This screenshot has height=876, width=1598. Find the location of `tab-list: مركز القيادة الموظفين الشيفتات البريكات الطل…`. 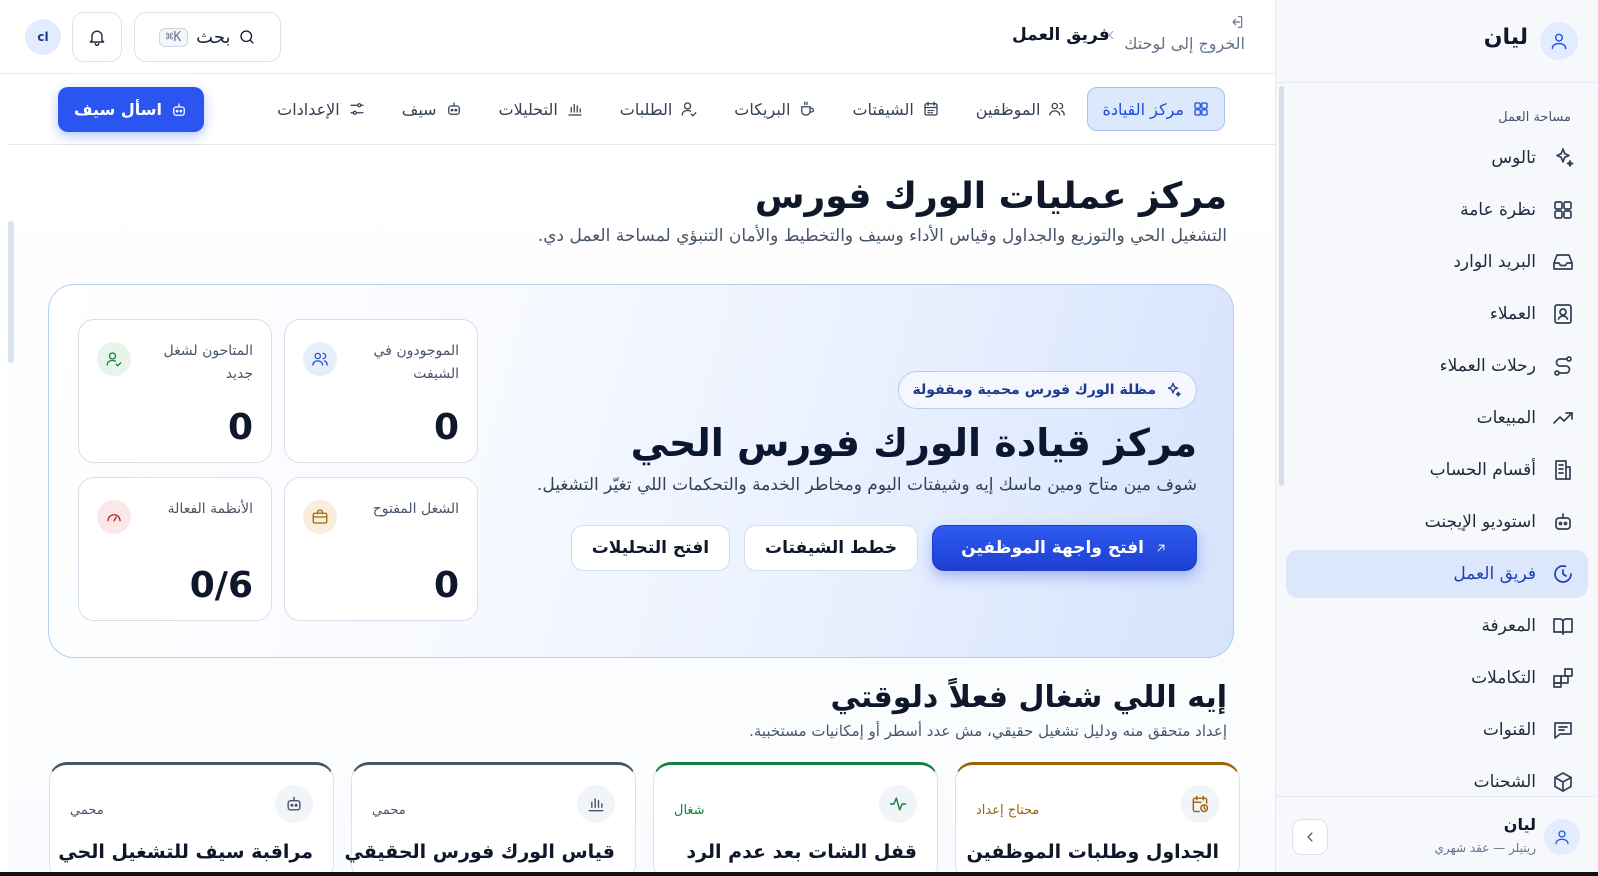

tab-list: مركز القيادة الموظفين الشيفتات البريكات الطل… is located at coordinates (743, 109).